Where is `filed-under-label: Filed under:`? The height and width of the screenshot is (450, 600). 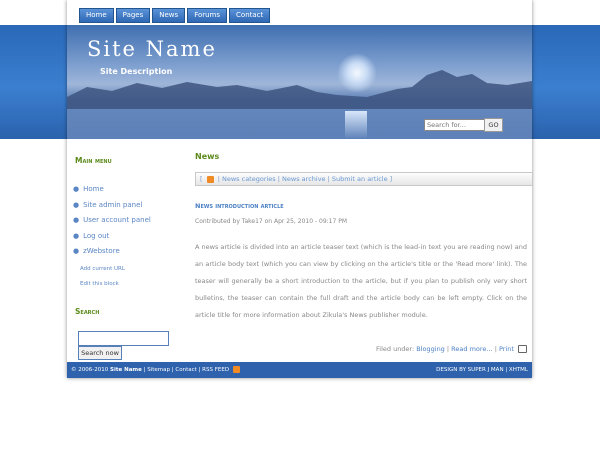
filed-under-label: Filed under: is located at coordinates (395, 349).